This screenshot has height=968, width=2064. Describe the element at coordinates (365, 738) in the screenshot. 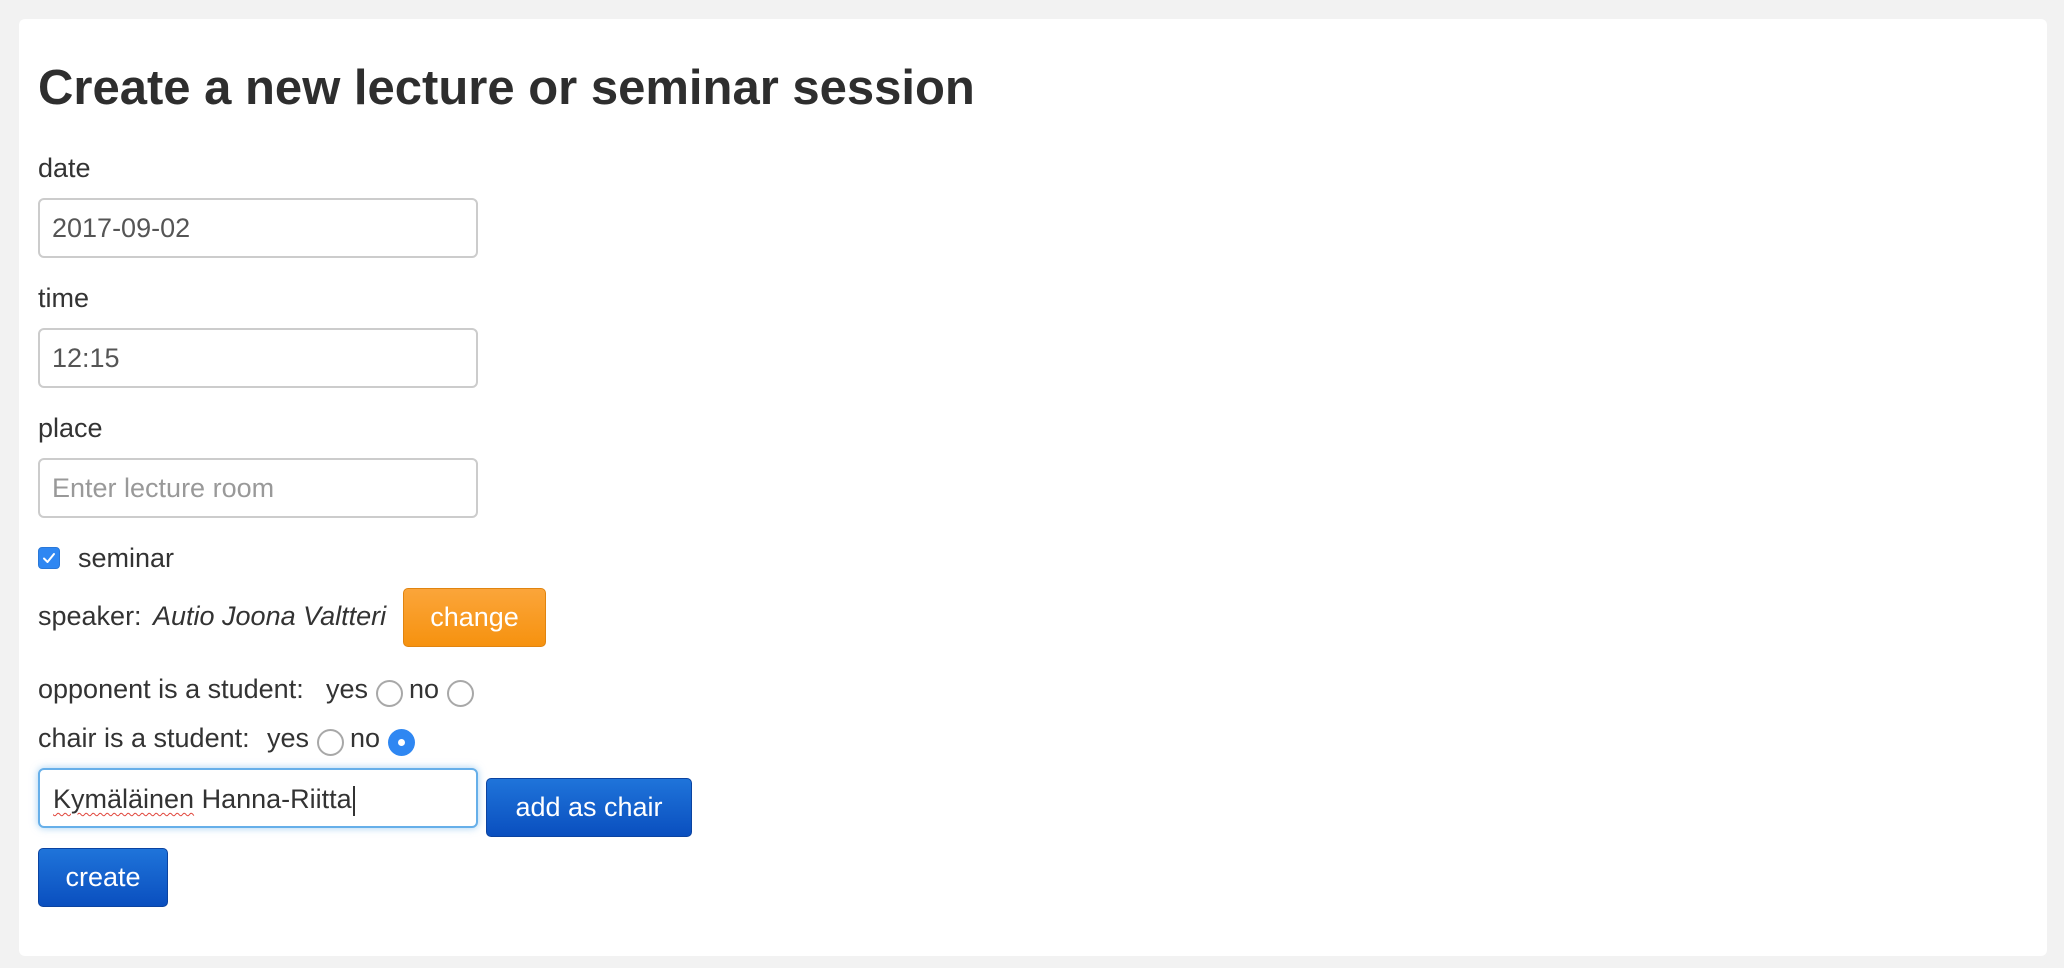

I see `chair-no-label: no` at that location.